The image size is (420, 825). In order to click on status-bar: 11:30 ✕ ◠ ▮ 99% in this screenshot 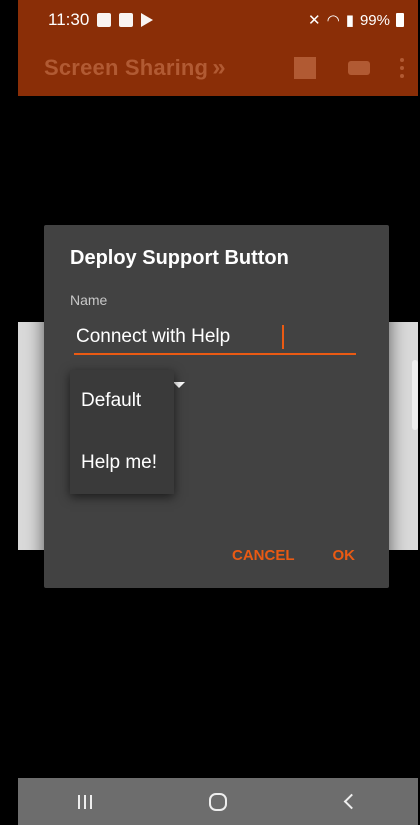, I will do `click(218, 20)`.